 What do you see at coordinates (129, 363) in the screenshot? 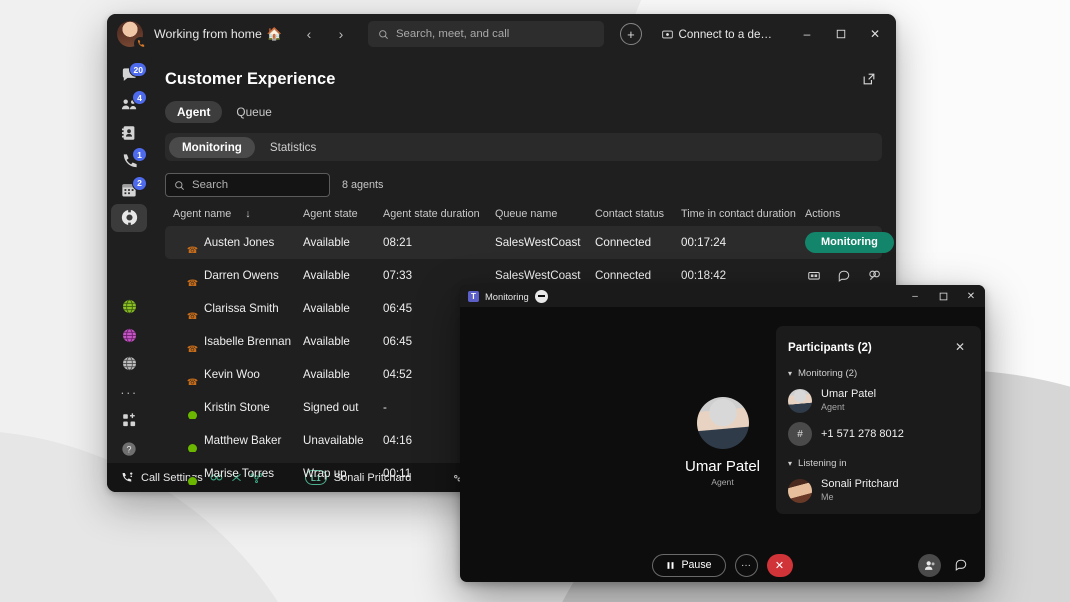
I see `sidebar-item-globe-white` at bounding box center [129, 363].